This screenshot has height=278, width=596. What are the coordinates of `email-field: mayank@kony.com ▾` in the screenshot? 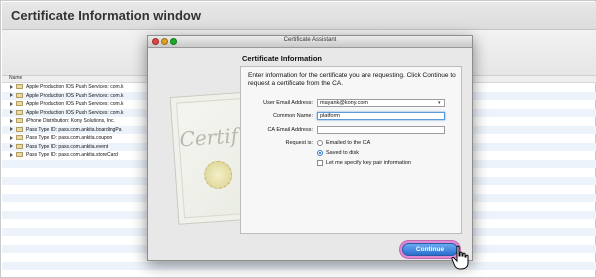 It's located at (381, 103).